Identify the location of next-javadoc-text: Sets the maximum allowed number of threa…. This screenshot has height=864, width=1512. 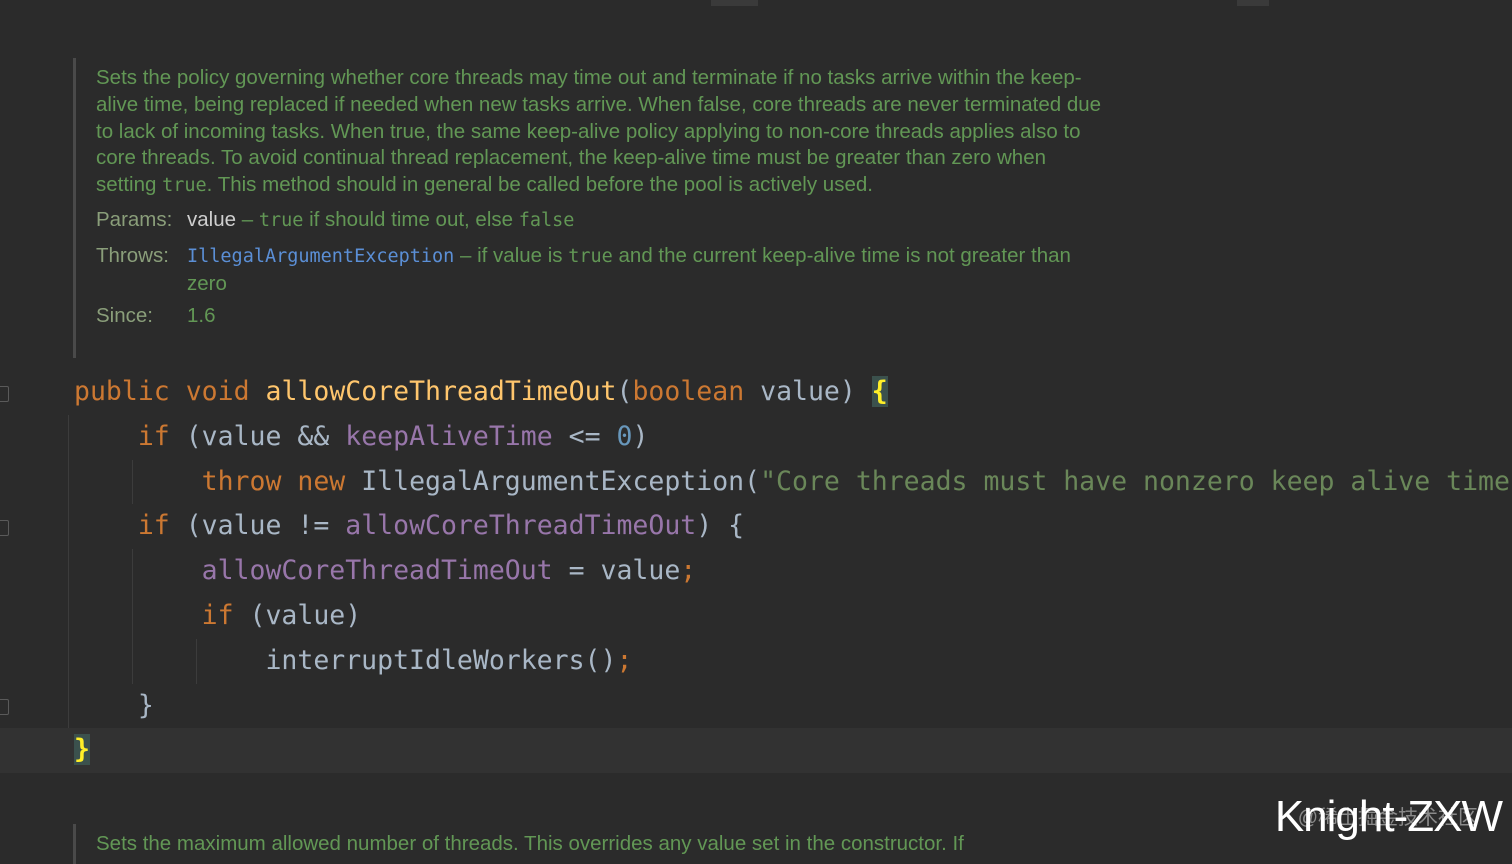
(530, 843).